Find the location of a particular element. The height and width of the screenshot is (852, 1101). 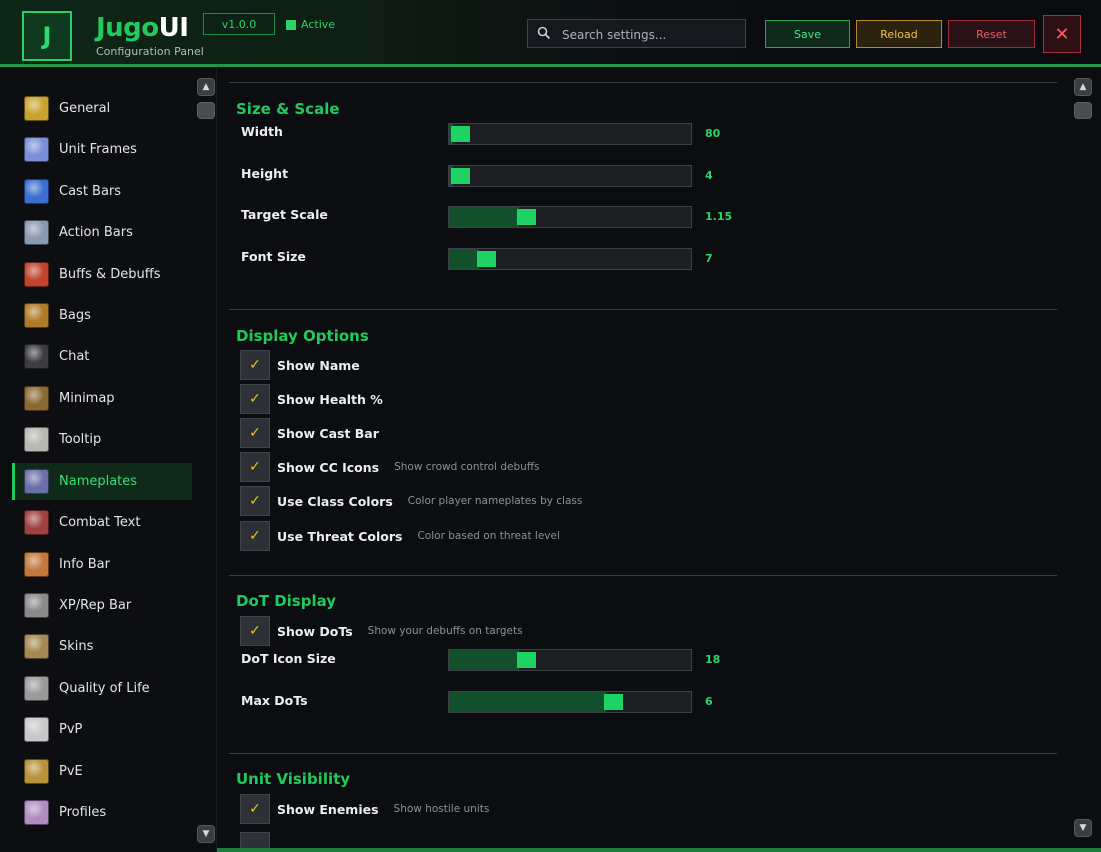

slider-label: Width is located at coordinates (262, 131).